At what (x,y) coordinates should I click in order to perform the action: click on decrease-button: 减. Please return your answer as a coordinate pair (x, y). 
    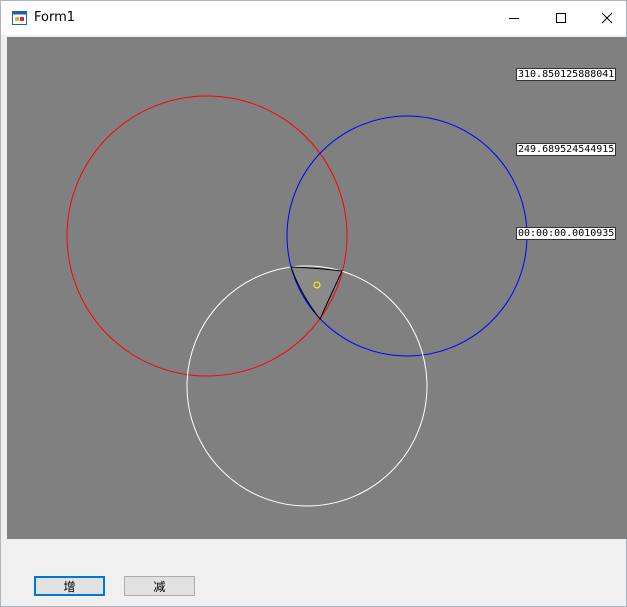
    Looking at the image, I should click on (159, 586).